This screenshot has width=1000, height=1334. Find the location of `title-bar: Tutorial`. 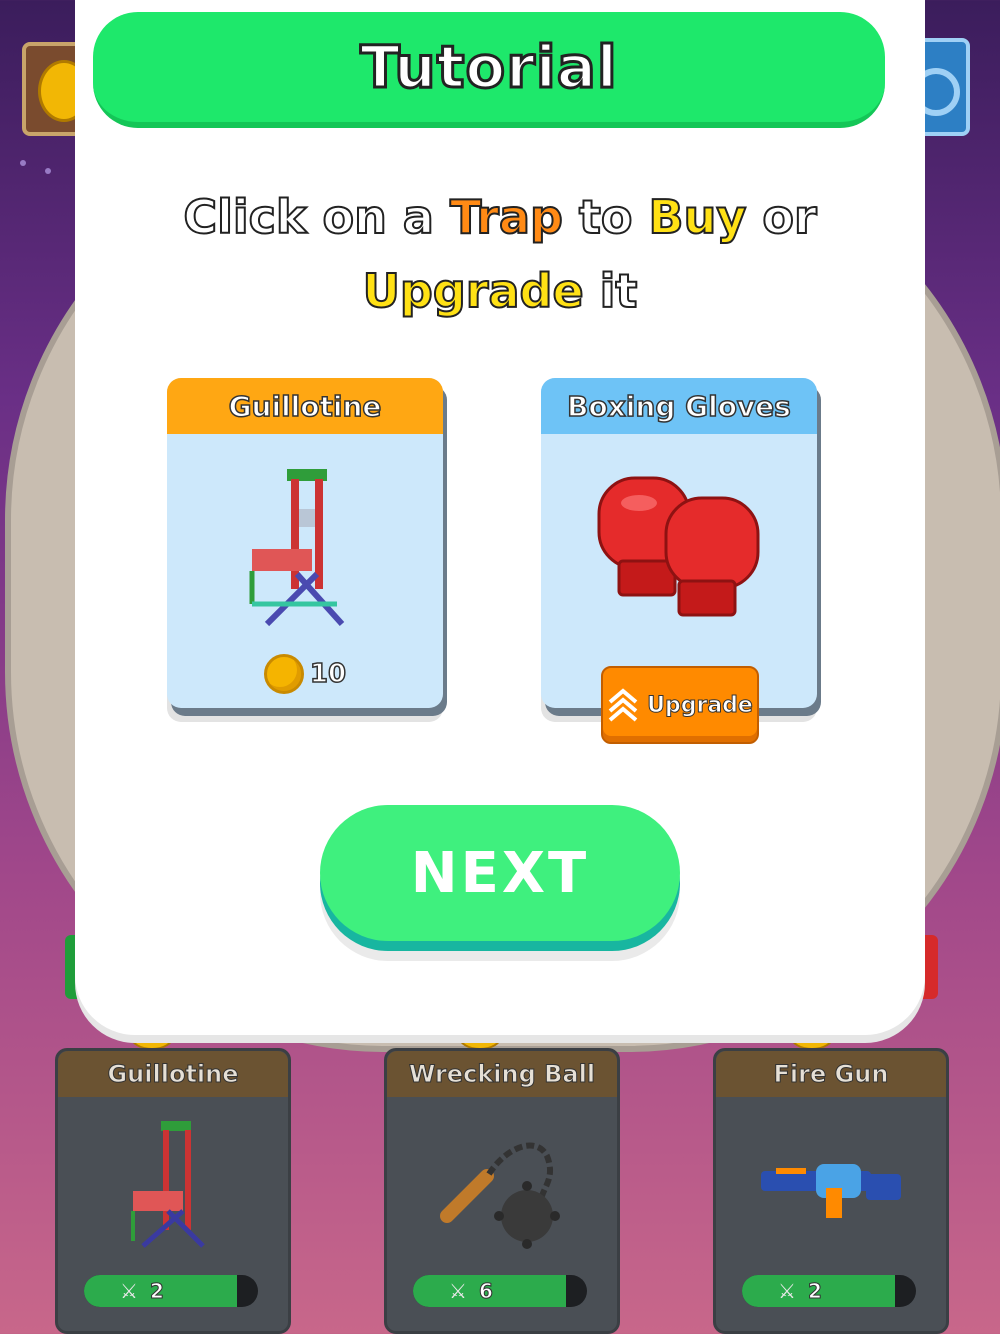

title-bar: Tutorial is located at coordinates (489, 70).